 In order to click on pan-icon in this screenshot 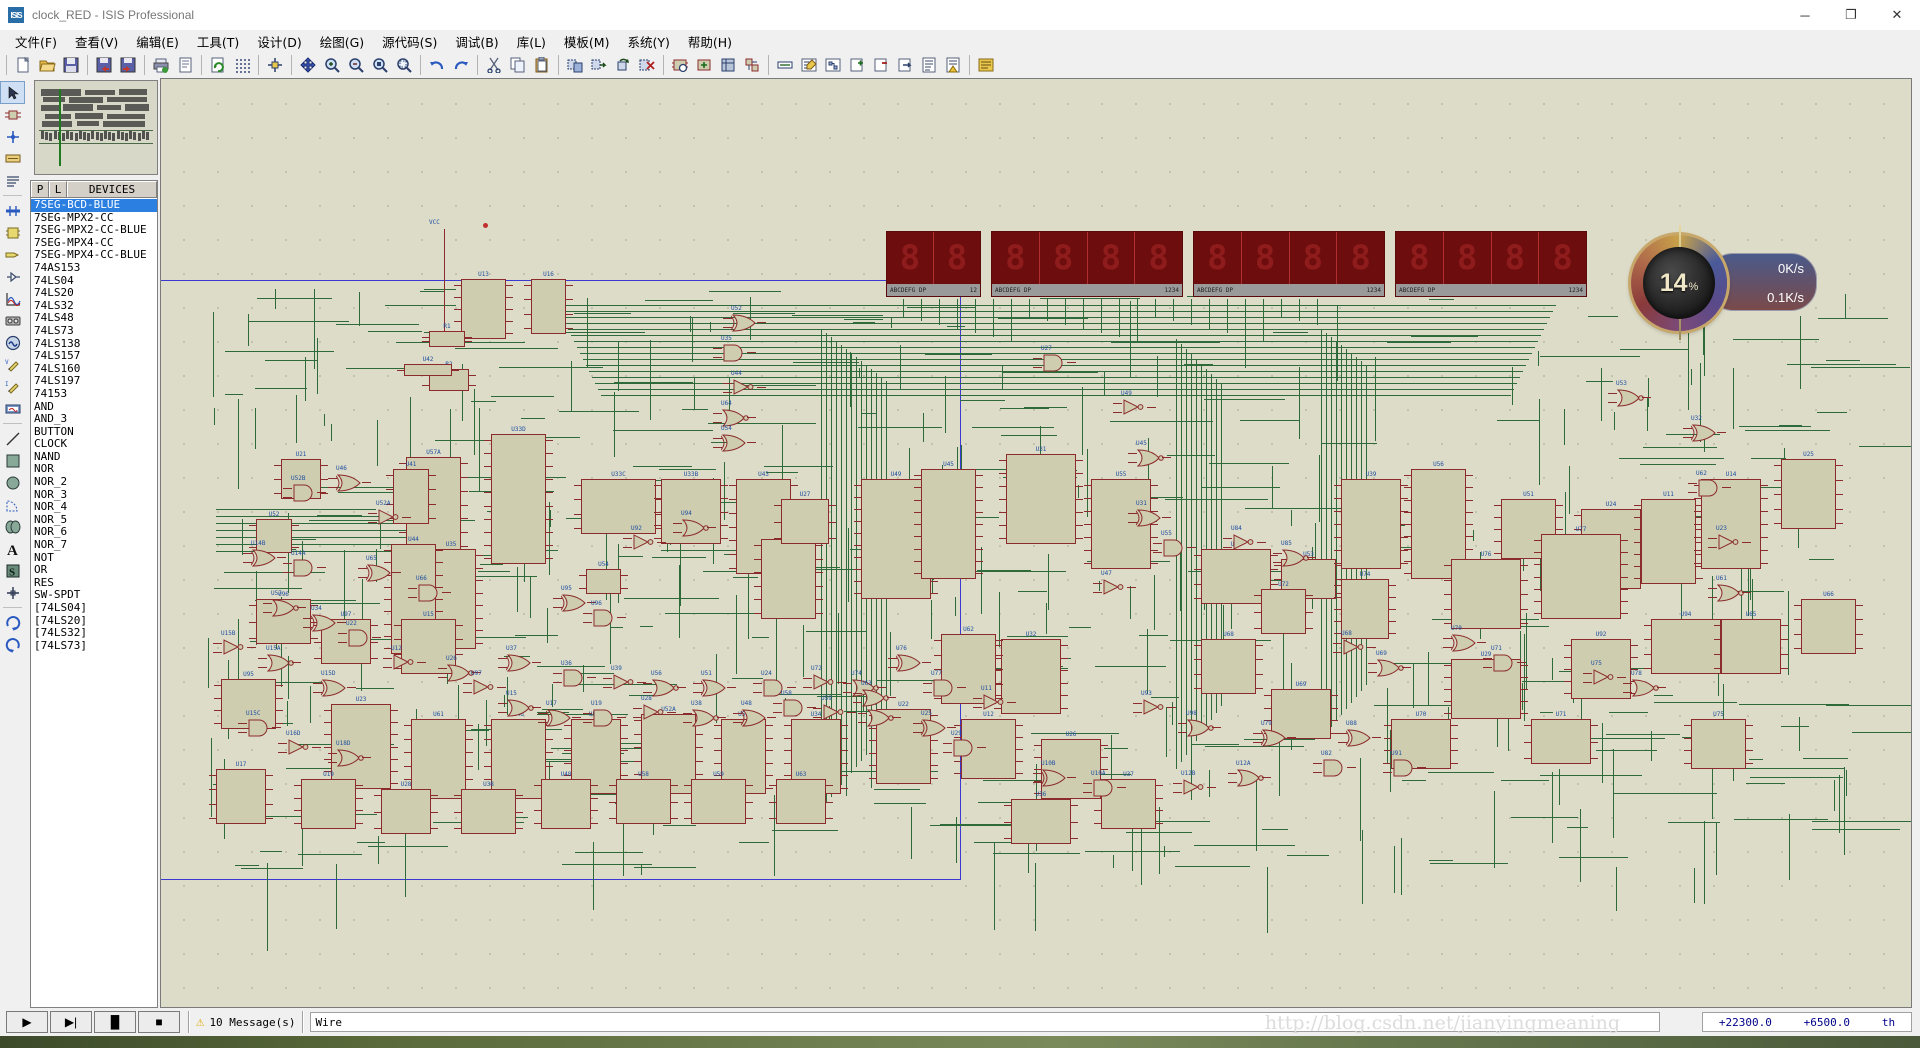, I will do `click(308, 65)`.